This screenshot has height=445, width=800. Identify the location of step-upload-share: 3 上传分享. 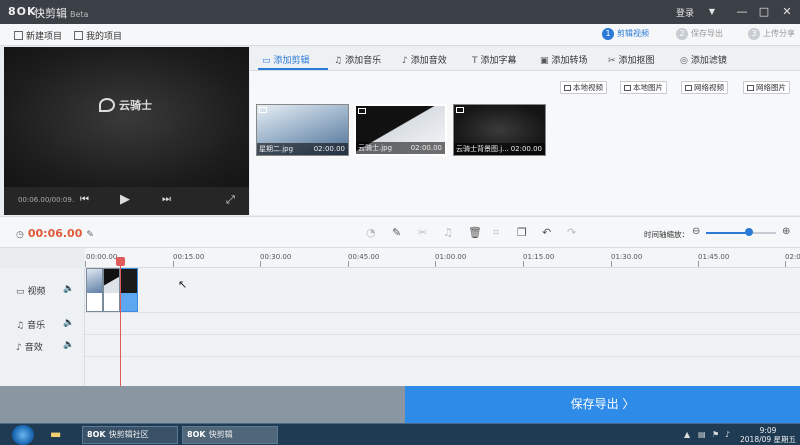
(771, 34).